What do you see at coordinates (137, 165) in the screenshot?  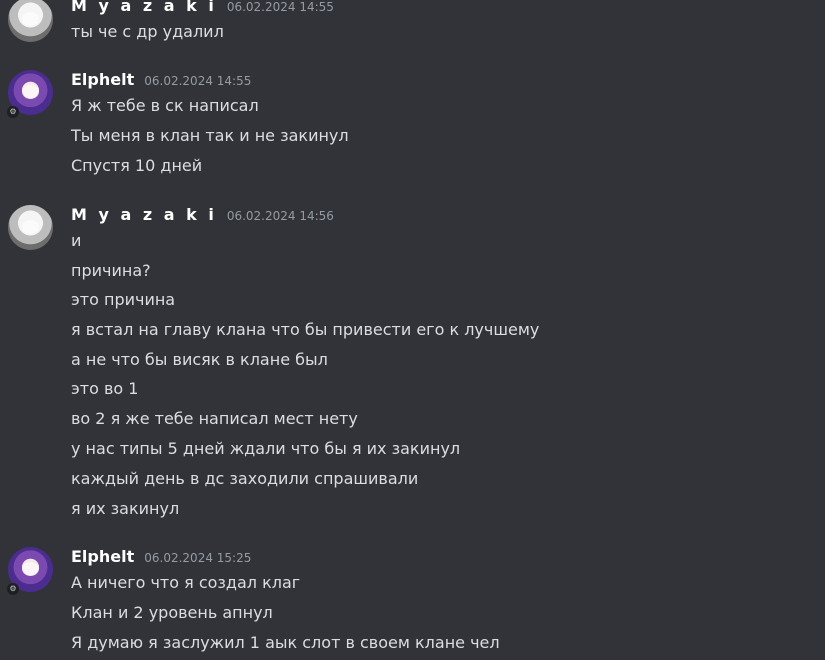 I see `message-text: Спустя 10 дней` at bounding box center [137, 165].